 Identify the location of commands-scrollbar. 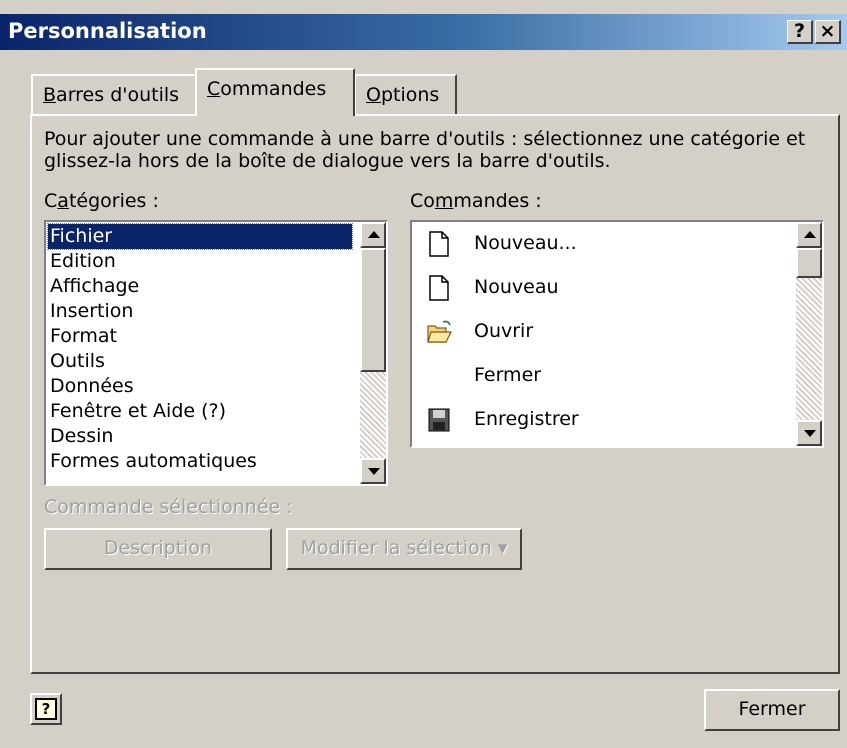
(809, 334).